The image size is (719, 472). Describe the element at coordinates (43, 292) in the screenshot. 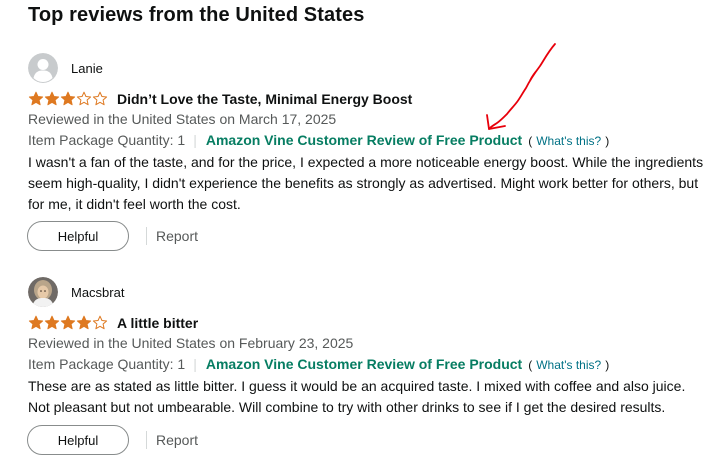

I see `photo-avatar-icon` at that location.